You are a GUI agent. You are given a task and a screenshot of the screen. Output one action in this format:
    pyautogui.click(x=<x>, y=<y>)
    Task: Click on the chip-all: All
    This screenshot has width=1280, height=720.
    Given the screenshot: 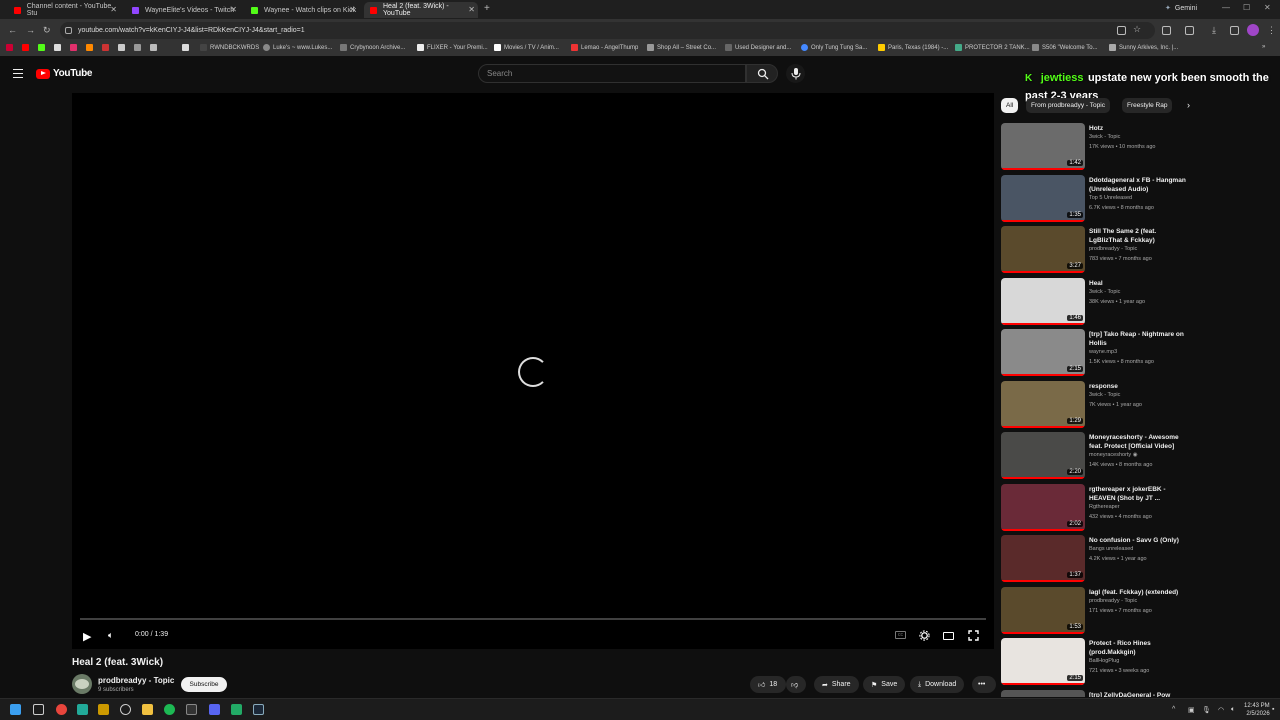 What is the action you would take?
    pyautogui.click(x=1010, y=105)
    